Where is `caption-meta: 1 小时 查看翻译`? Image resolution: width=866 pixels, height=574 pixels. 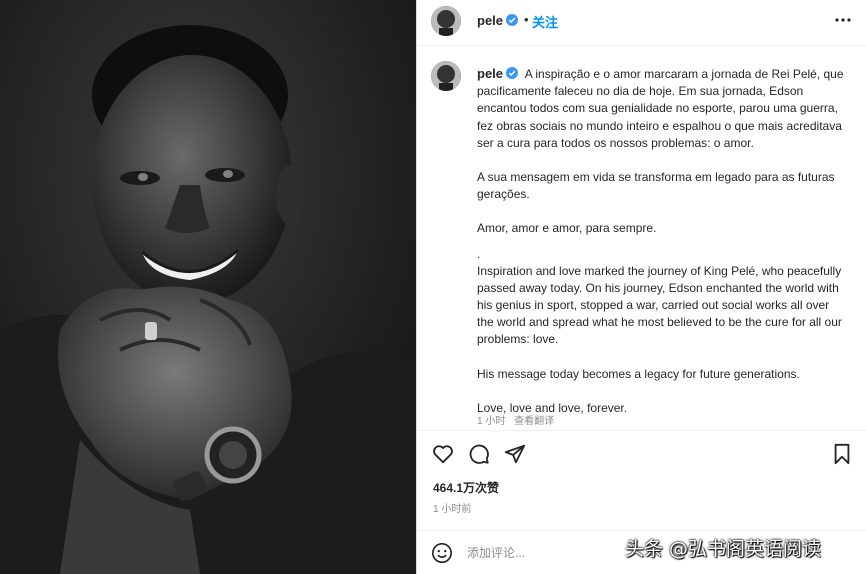
caption-meta: 1 小时 查看翻译 is located at coordinates (518, 419).